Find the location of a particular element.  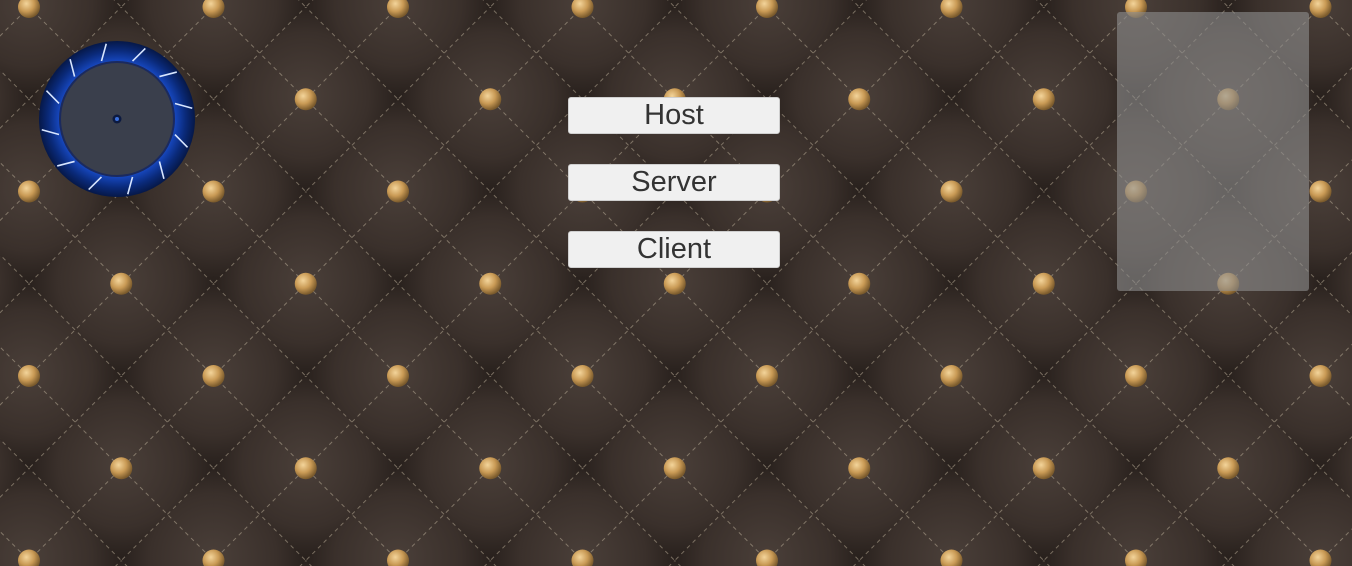

client-button: Client is located at coordinates (674, 249).